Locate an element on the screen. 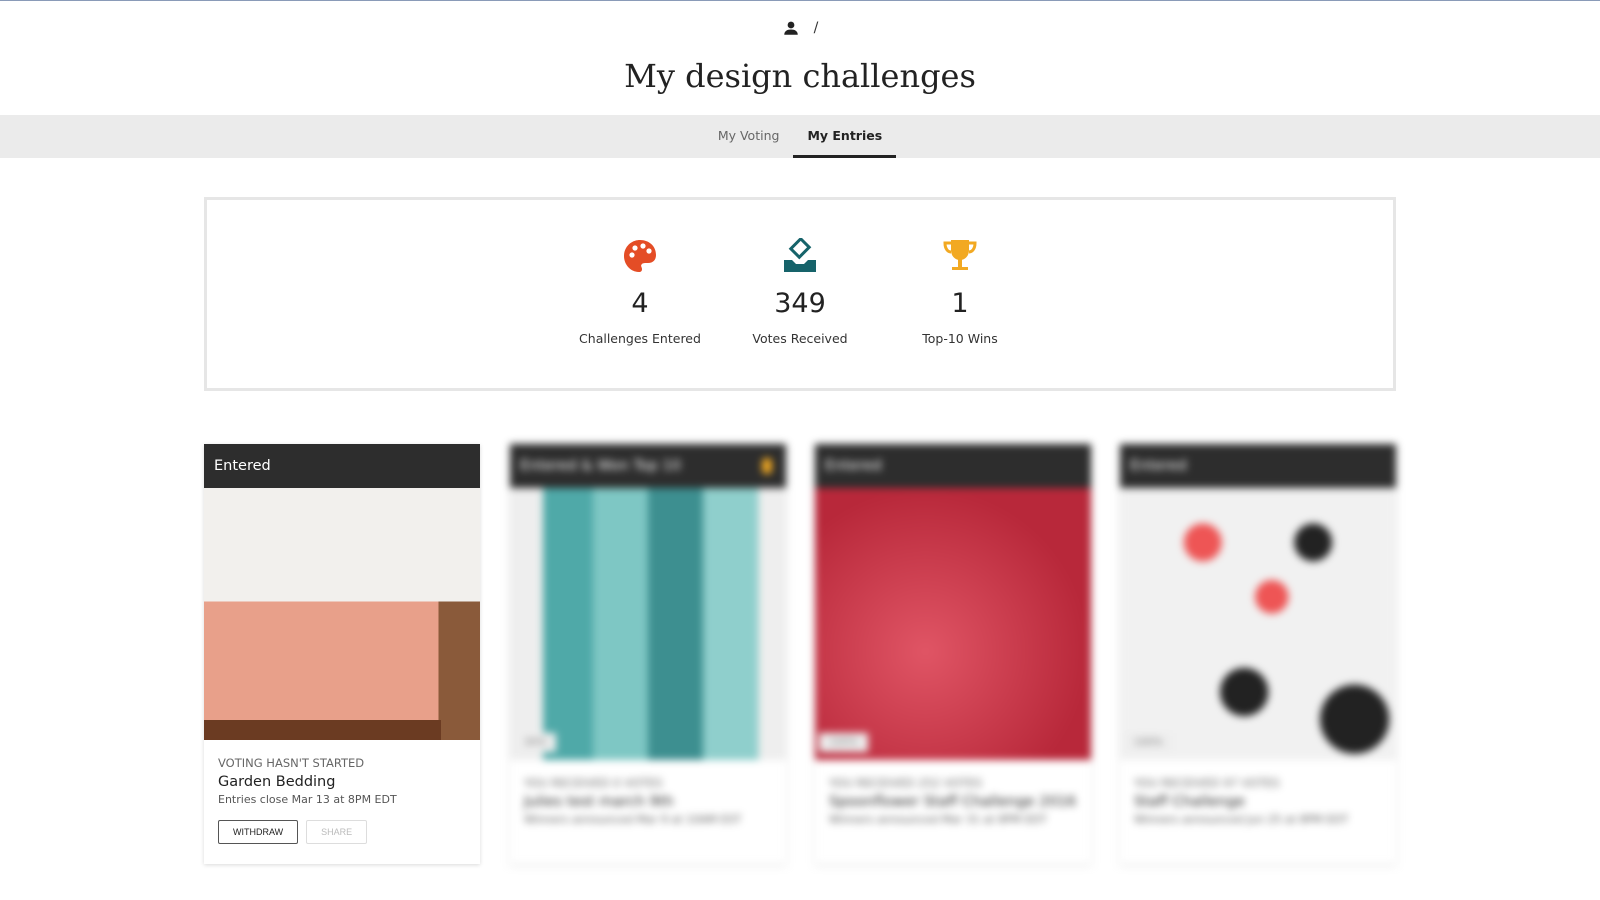  tab-bar: My Voting My Entries is located at coordinates (800, 136).